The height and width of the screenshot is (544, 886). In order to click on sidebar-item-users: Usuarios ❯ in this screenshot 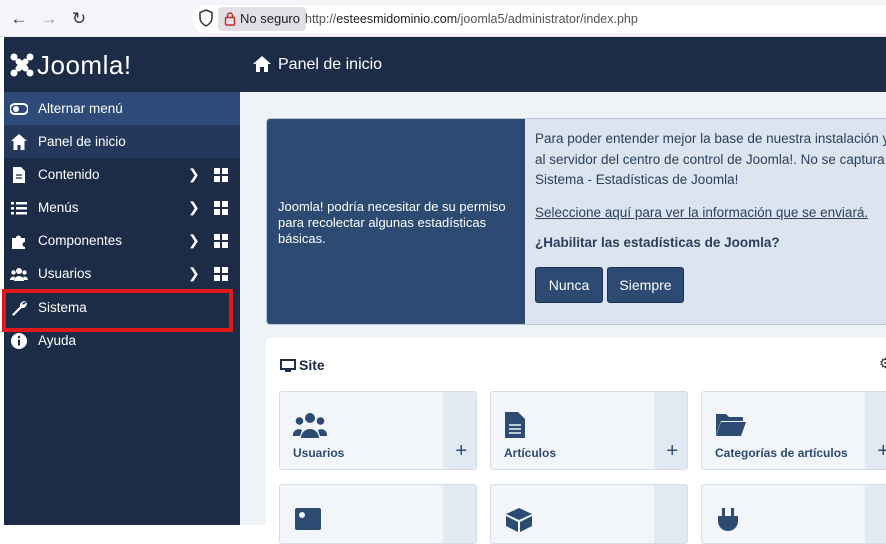, I will do `click(122, 273)`.